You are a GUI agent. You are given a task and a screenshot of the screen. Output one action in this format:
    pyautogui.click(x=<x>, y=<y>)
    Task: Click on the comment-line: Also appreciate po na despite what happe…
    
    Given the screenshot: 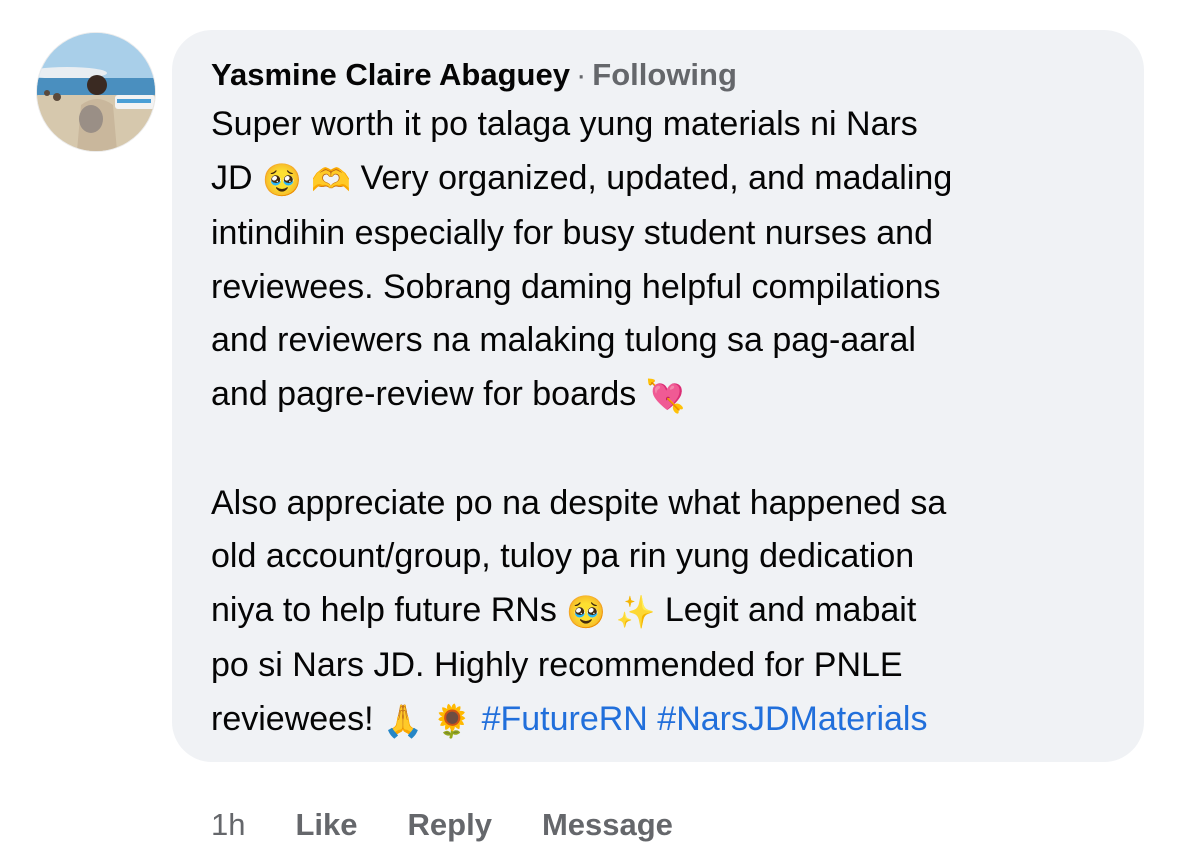 What is the action you would take?
    pyautogui.click(x=579, y=502)
    